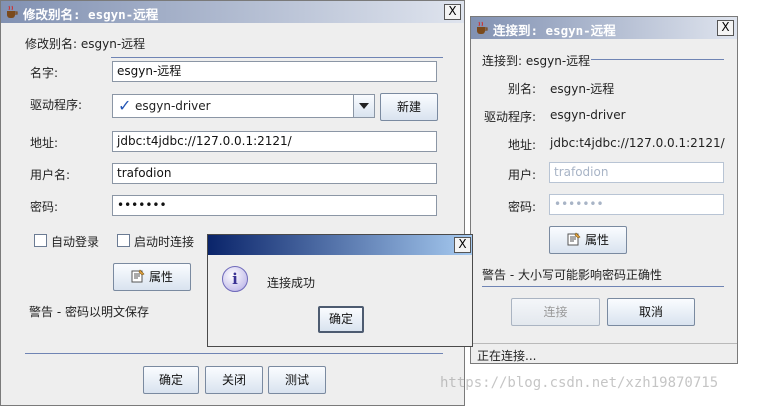  Describe the element at coordinates (274, 173) in the screenshot. I see `username-field: trafodion` at that location.